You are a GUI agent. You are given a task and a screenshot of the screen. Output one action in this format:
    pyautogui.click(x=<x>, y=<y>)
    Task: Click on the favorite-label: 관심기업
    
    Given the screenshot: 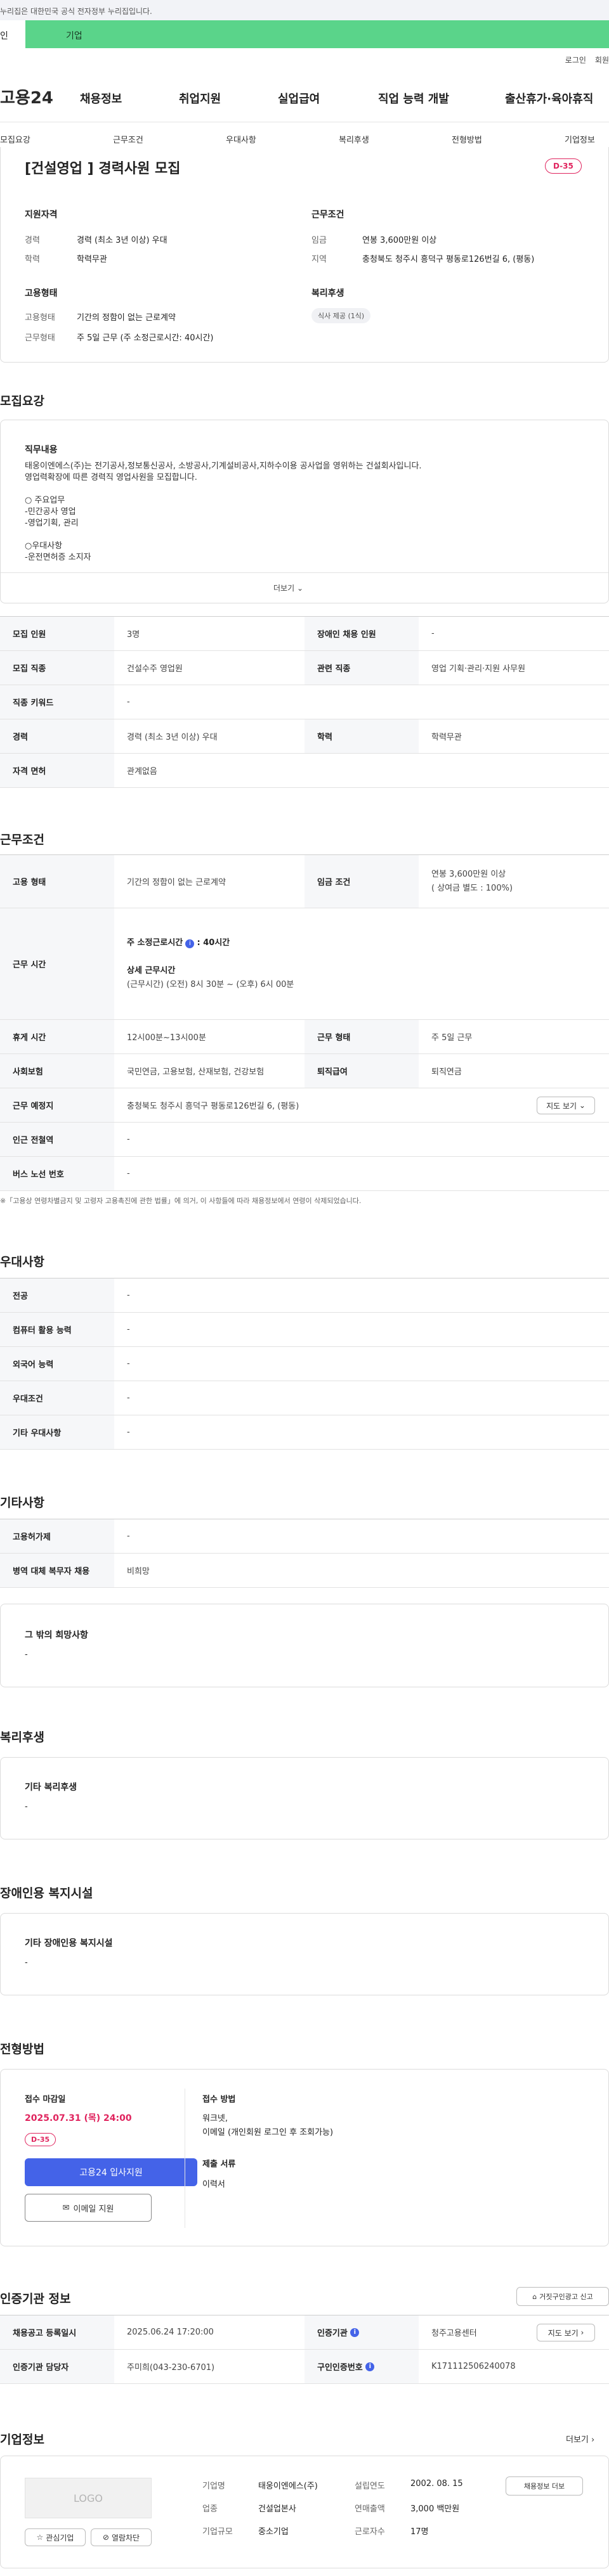 What is the action you would take?
    pyautogui.click(x=60, y=2537)
    